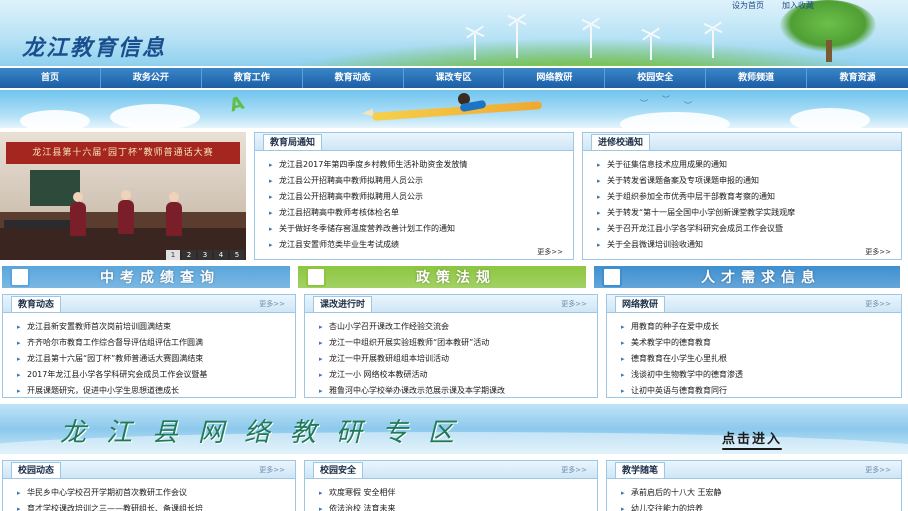 This screenshot has height=511, width=908. What do you see at coordinates (454, 33) in the screenshot?
I see `site-header: 龙江教育信息 设为首页 加入收藏` at bounding box center [454, 33].